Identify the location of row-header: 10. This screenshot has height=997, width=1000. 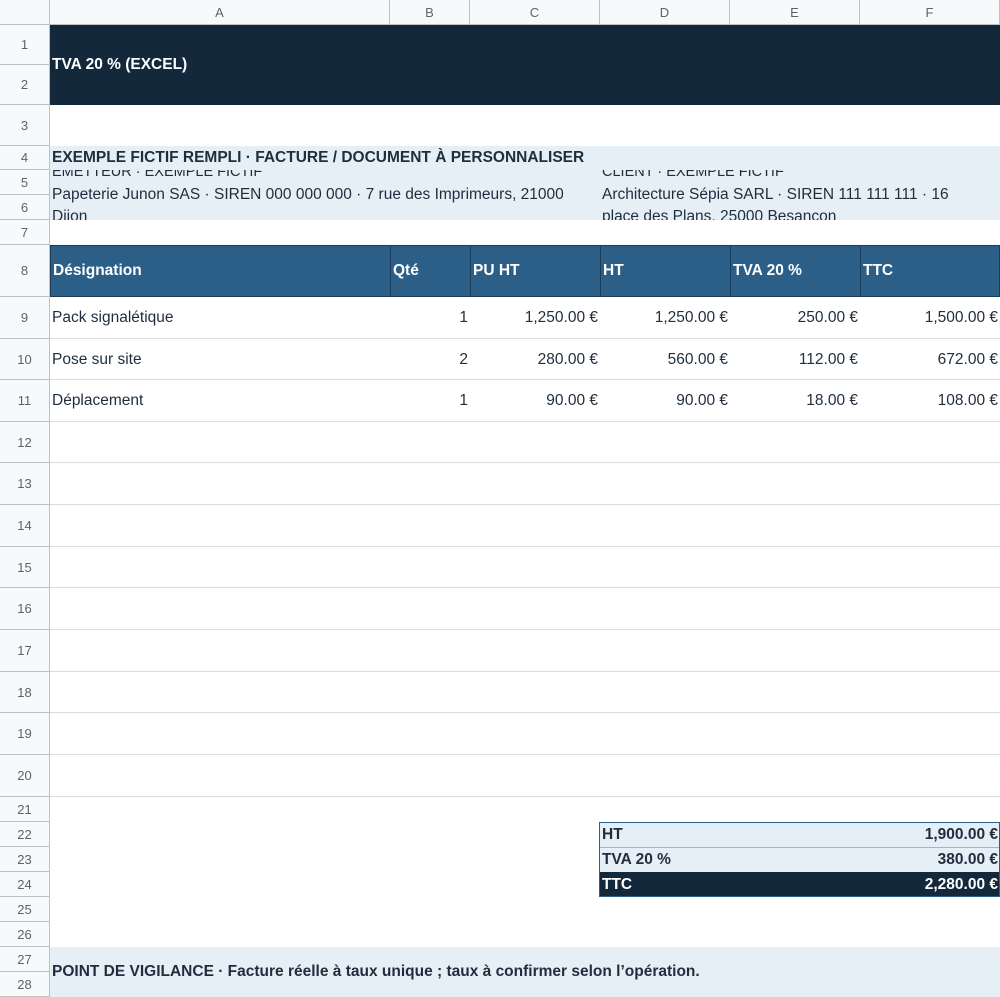
(25, 359).